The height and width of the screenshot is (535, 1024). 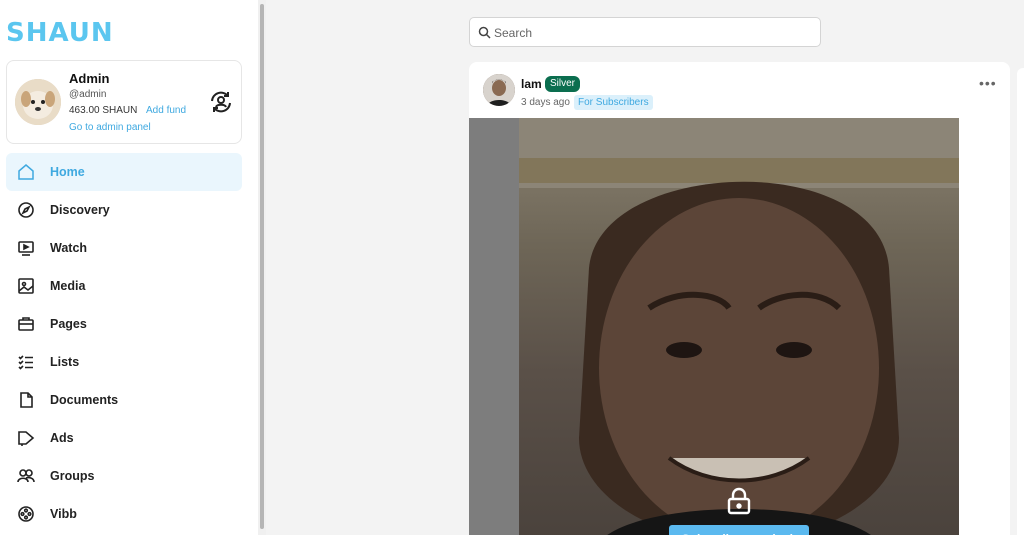 I want to click on profile-handle: @admin, so click(x=88, y=94).